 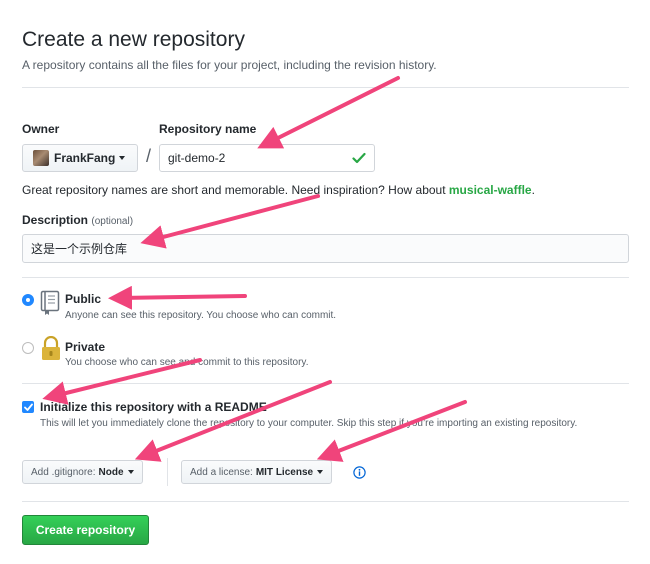 What do you see at coordinates (167, 472) in the screenshot?
I see `select-separator` at bounding box center [167, 472].